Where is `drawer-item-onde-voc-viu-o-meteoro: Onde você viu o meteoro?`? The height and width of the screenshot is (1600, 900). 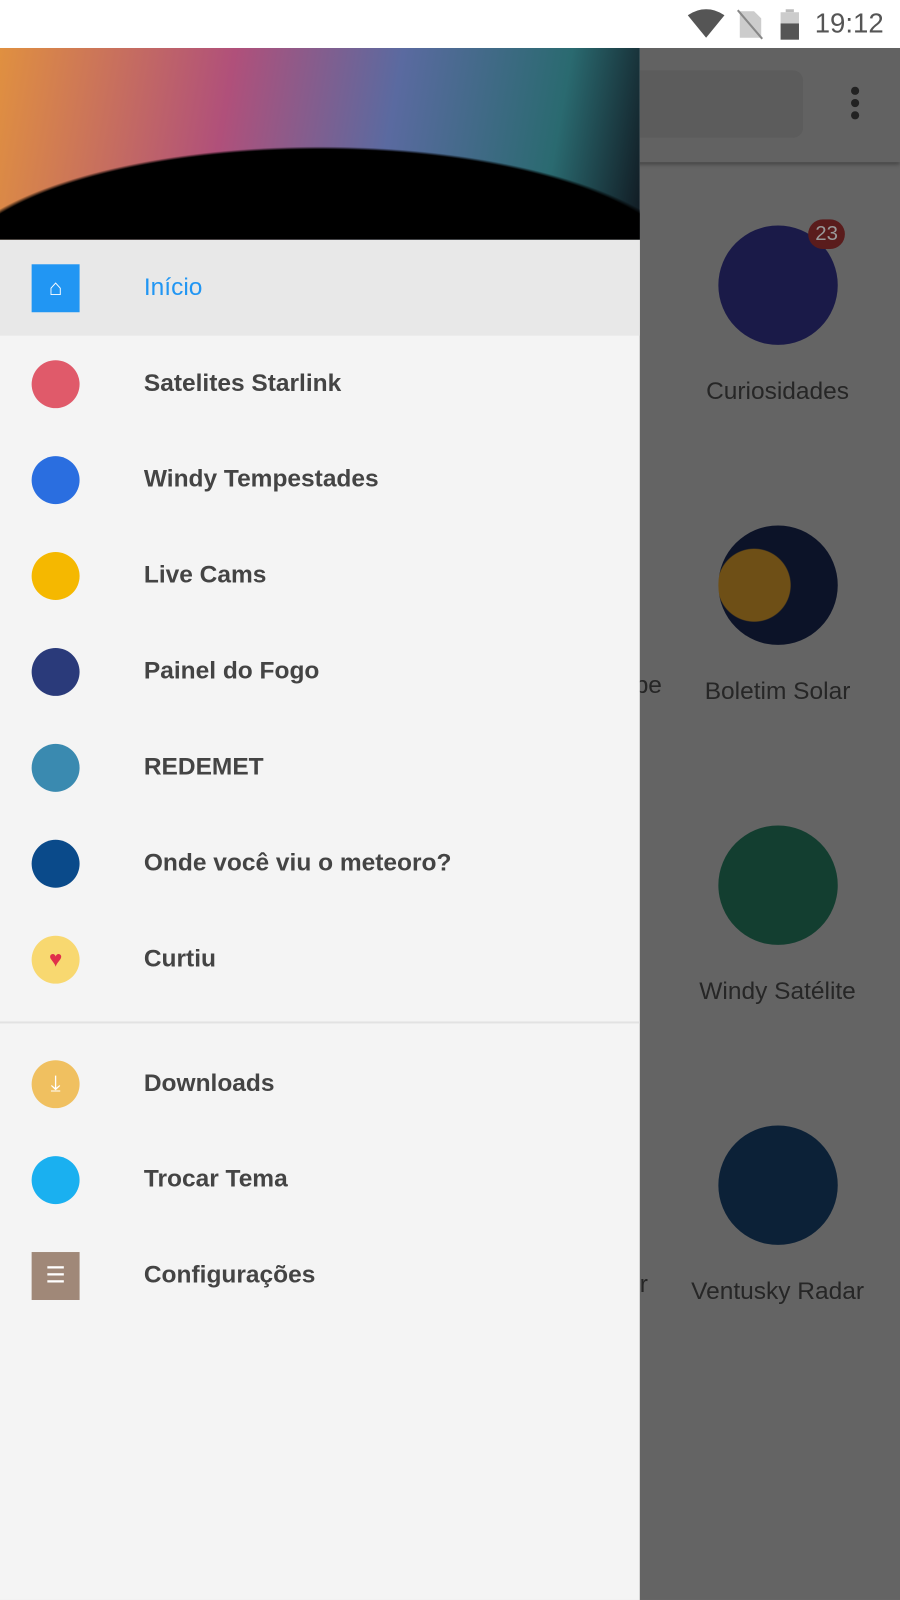
drawer-item-onde-voc-viu-o-meteoro: Onde você viu o meteoro? is located at coordinates (320, 863).